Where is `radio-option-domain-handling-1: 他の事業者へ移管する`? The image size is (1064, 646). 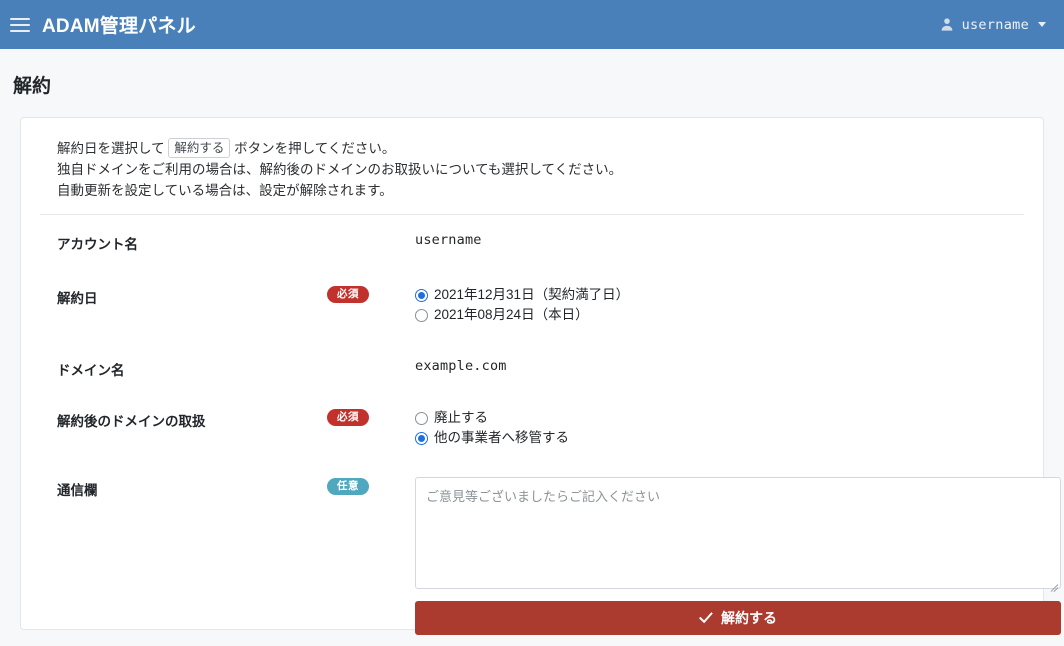
radio-option-domain-handling-1: 他の事業者へ移管する is located at coordinates (720, 438).